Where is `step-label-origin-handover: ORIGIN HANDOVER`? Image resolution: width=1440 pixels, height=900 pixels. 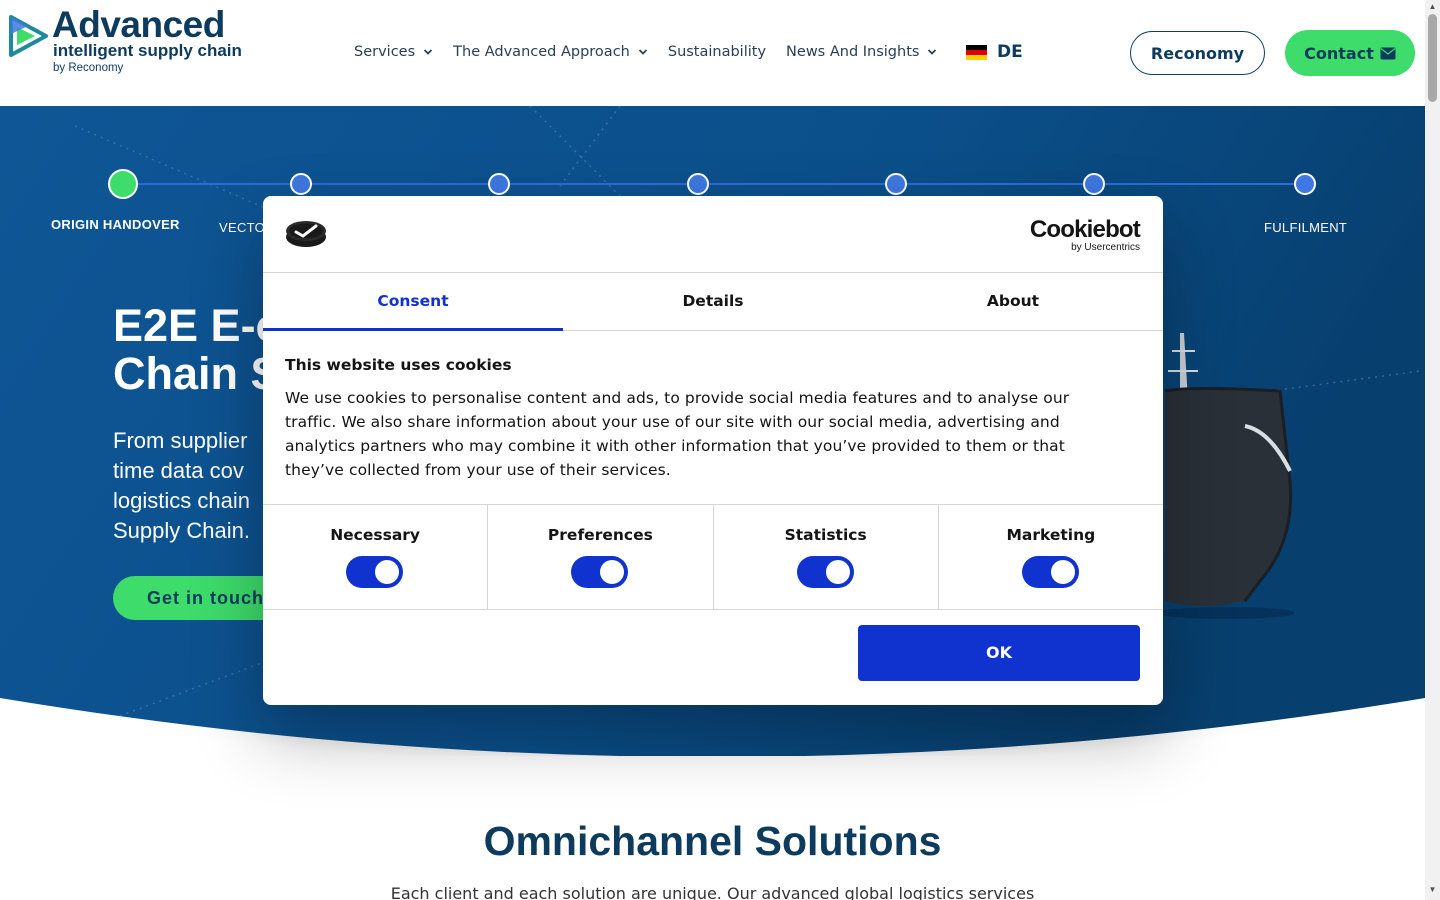 step-label-origin-handover: ORIGIN HANDOVER is located at coordinates (115, 224).